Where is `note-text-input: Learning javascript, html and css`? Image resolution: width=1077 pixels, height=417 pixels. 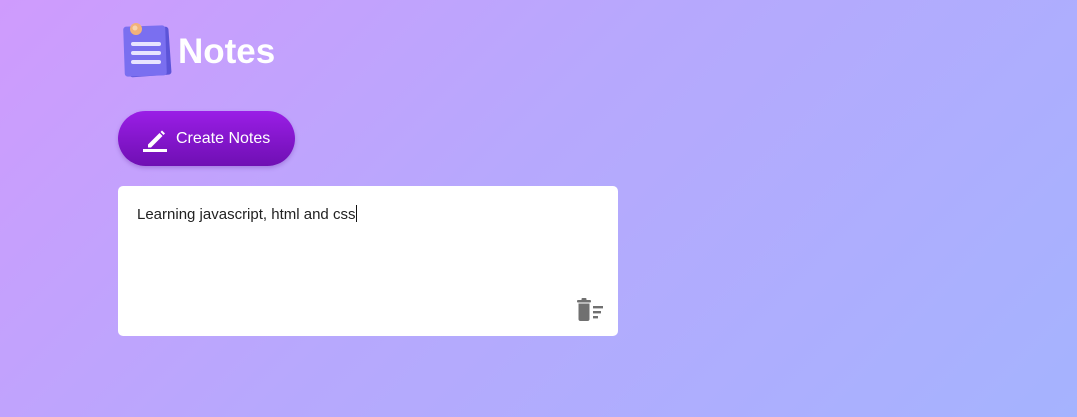
note-text-input: Learning javascript, html and css is located at coordinates (247, 214).